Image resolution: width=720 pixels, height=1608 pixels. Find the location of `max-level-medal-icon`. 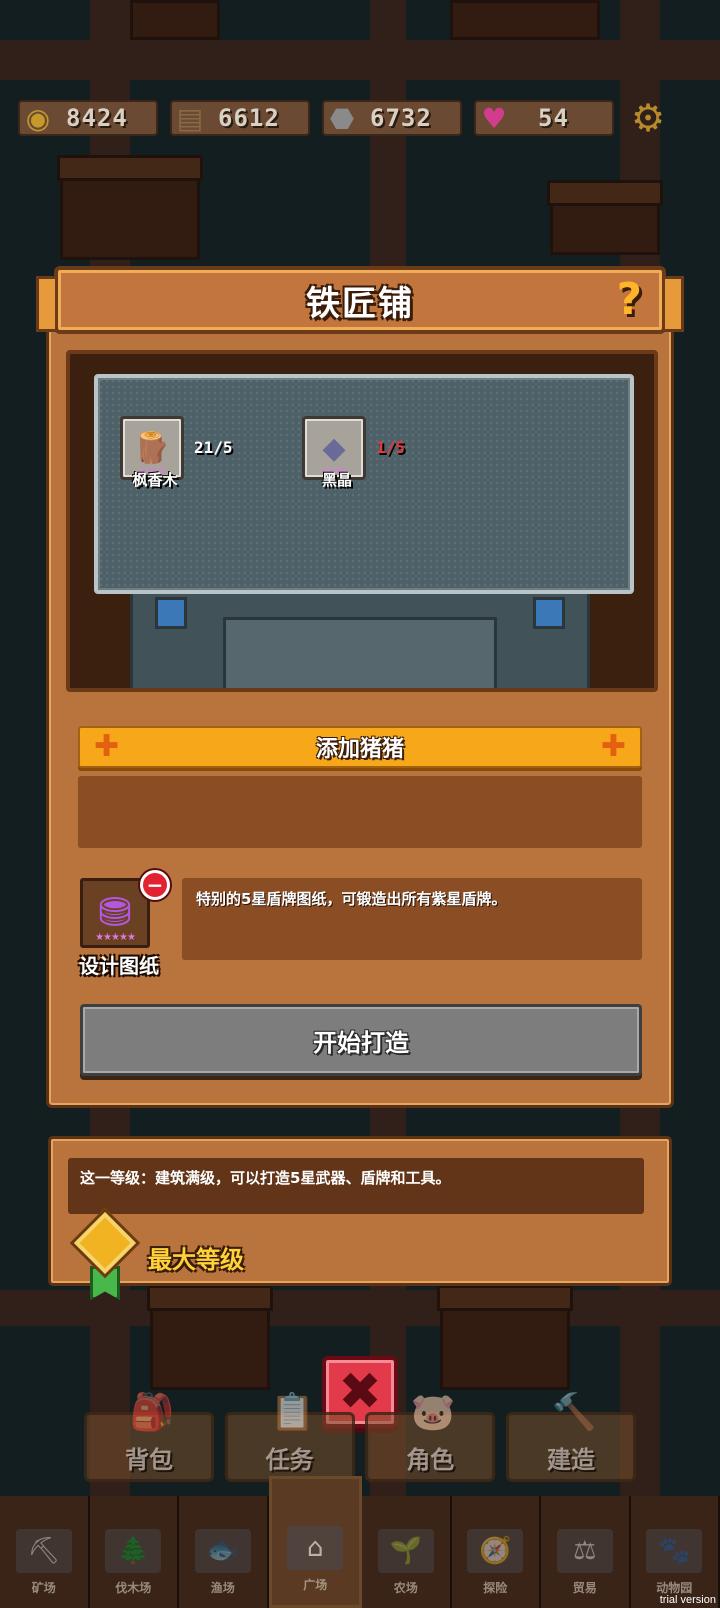

max-level-medal-icon is located at coordinates (105, 1257).